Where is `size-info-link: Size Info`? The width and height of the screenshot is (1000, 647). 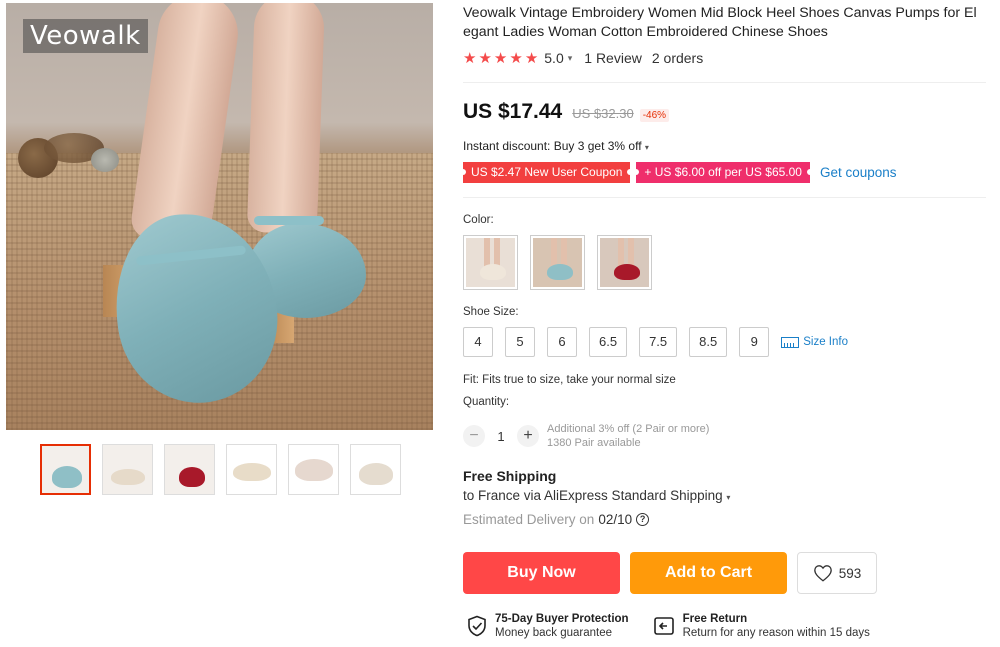 size-info-link: Size Info is located at coordinates (814, 342).